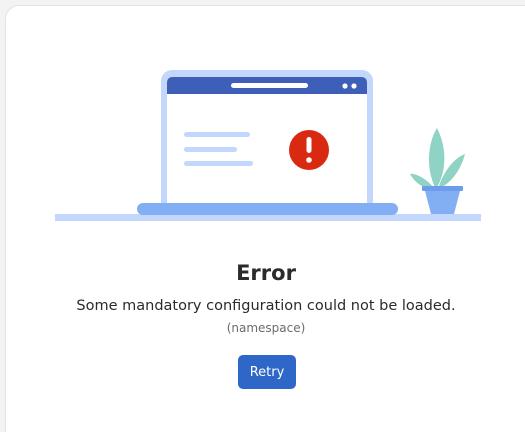 This screenshot has width=525, height=432. What do you see at coordinates (437, 171) in the screenshot?
I see `plant-icon` at bounding box center [437, 171].